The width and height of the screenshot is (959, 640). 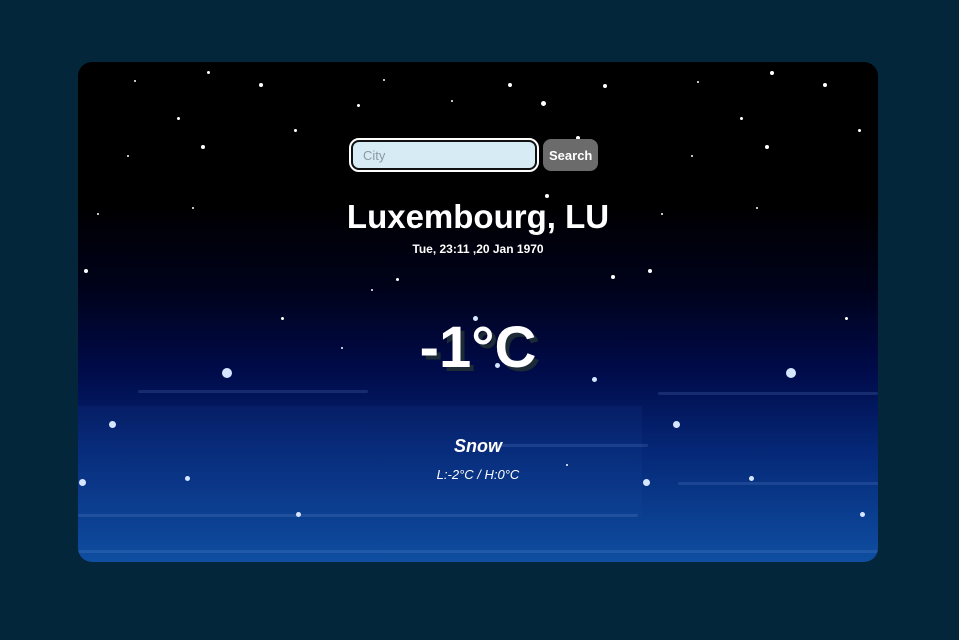 What do you see at coordinates (360, 461) in the screenshot?
I see `sky-band` at bounding box center [360, 461].